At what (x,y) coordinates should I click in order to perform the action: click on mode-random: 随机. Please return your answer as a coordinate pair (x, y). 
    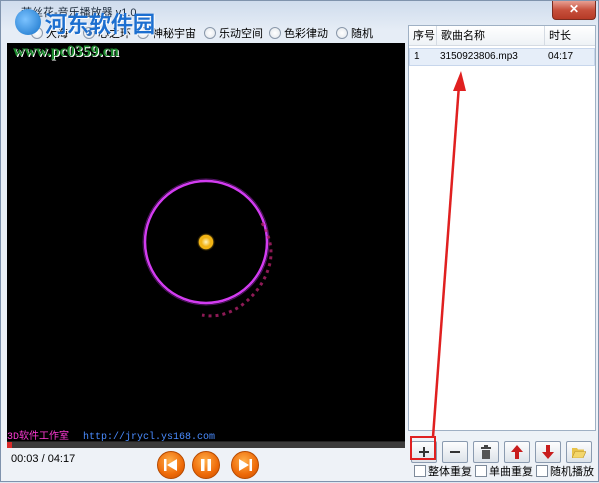
    Looking at the image, I should click on (354, 33).